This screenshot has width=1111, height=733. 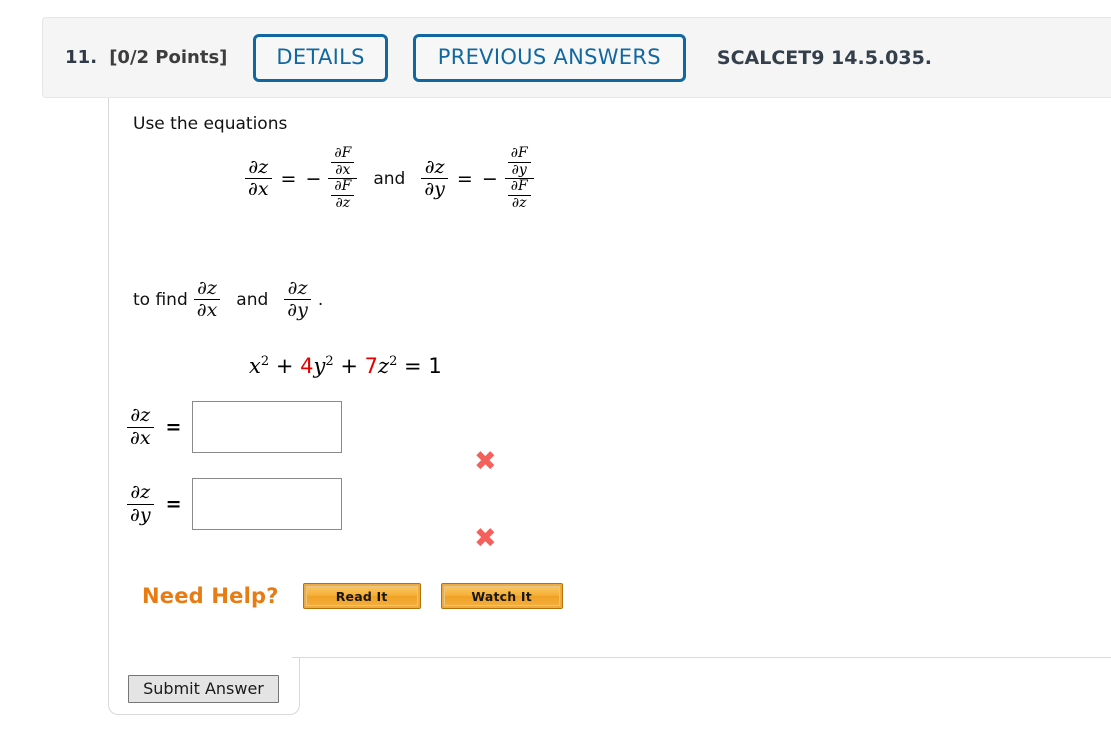 I want to click on sentence-period: ., so click(x=320, y=299).